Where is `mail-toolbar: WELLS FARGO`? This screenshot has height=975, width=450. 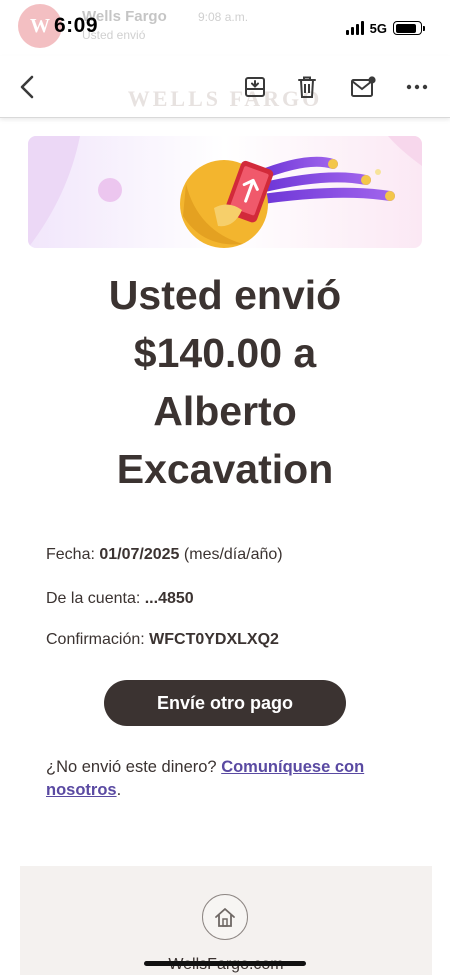
mail-toolbar: WELLS FARGO is located at coordinates (225, 87).